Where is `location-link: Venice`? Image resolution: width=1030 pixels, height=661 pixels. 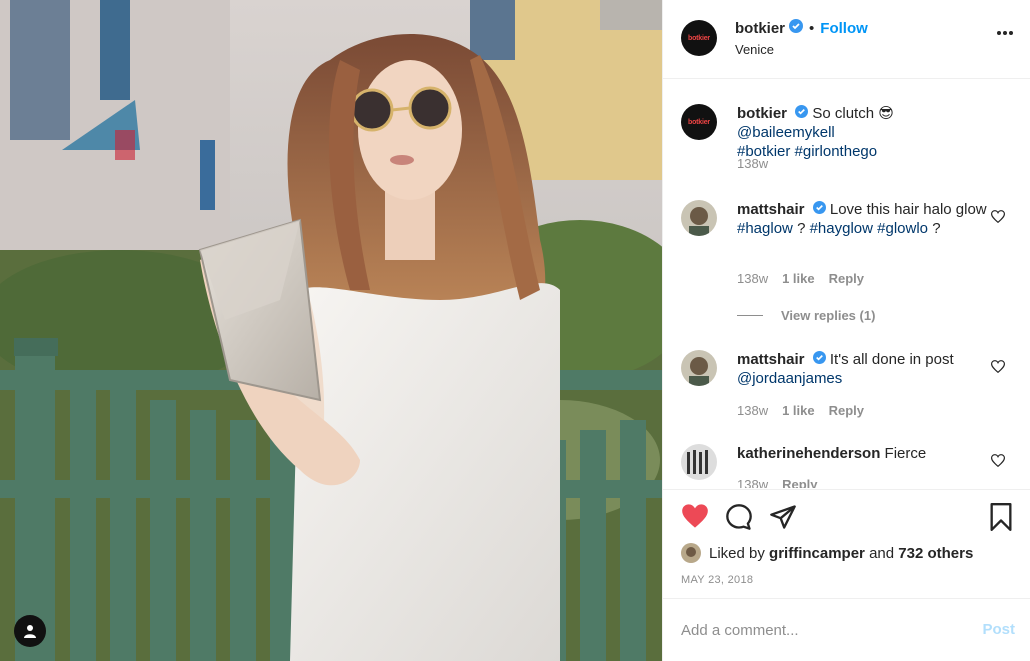 location-link: Venice is located at coordinates (754, 49).